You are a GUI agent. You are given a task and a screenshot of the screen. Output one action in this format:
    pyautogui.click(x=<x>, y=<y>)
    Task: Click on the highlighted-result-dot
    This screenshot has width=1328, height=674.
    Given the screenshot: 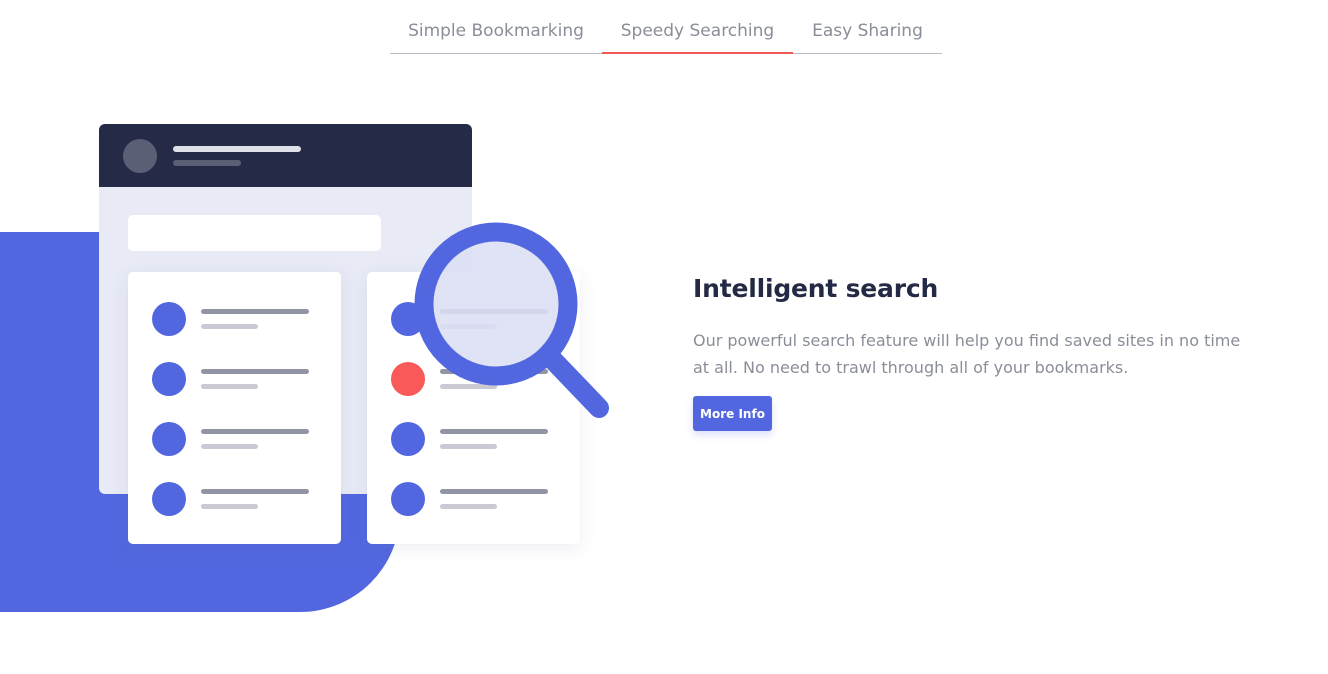 What is the action you would take?
    pyautogui.click(x=408, y=379)
    